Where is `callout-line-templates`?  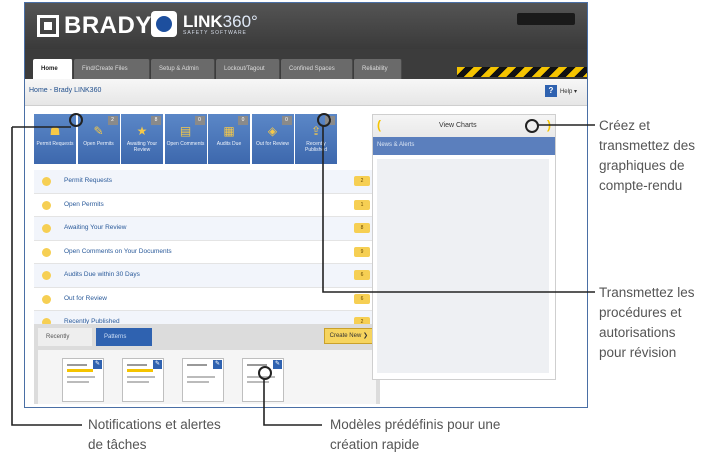
callout-line-templates is located at coordinates (292, 402).